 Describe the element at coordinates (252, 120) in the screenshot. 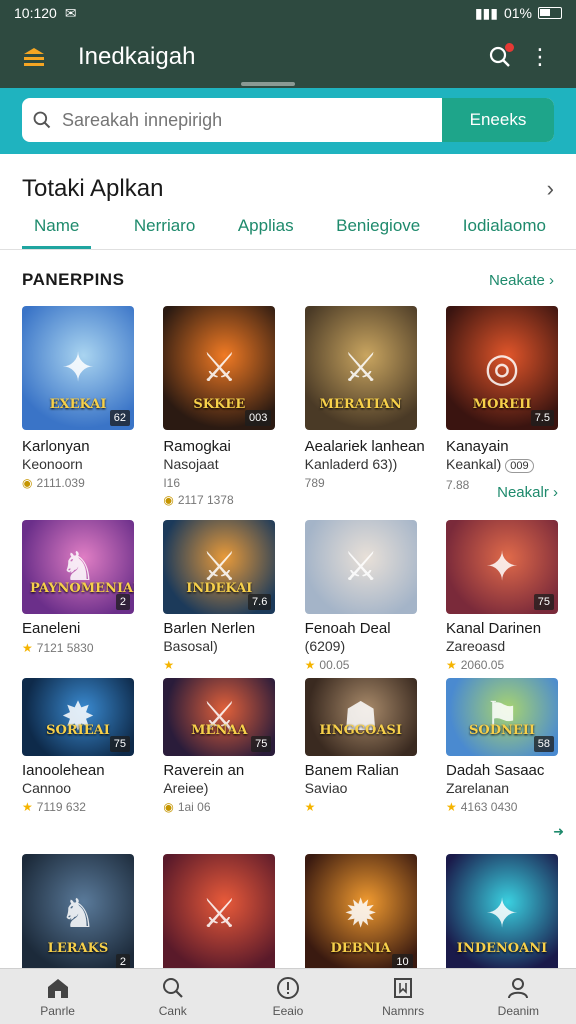

I see `search-input` at that location.